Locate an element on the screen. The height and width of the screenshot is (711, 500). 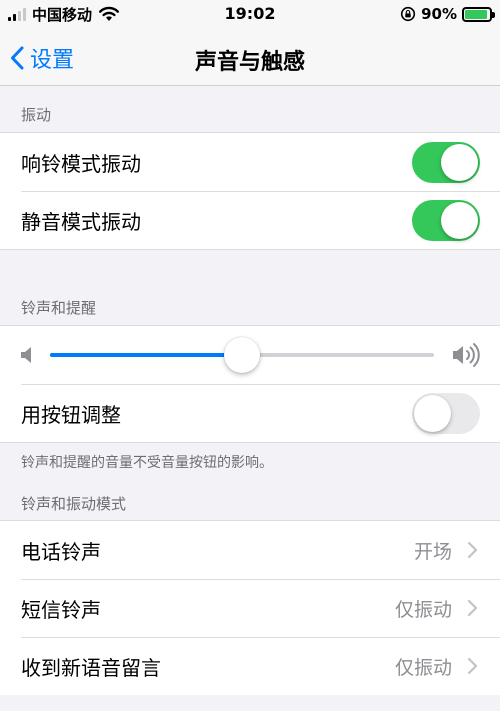
vibrate-on-ring-toggle is located at coordinates (446, 162).